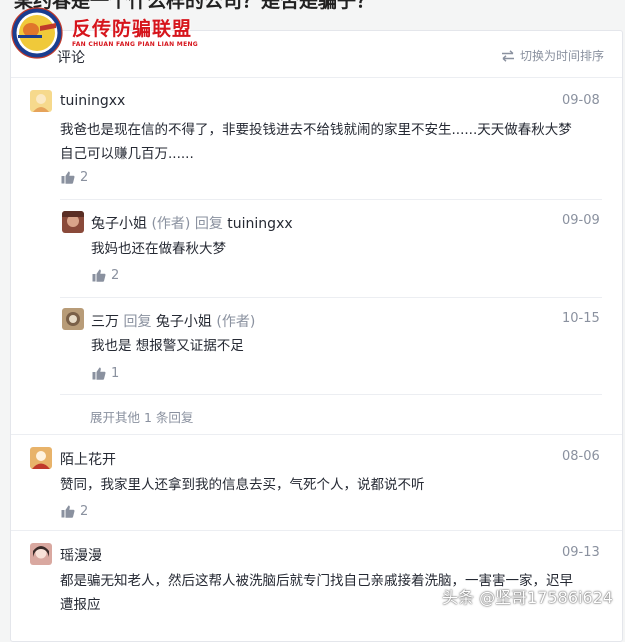 Image resolution: width=625 pixels, height=642 pixels. What do you see at coordinates (88, 459) in the screenshot?
I see `comment-author: 陌上花开` at bounding box center [88, 459].